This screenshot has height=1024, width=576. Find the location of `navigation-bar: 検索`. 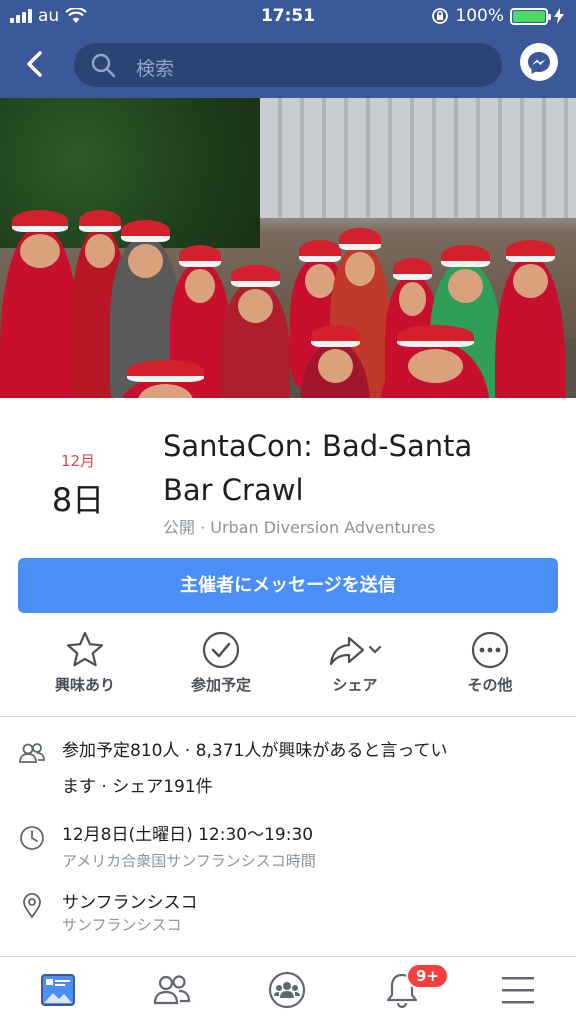

navigation-bar: 検索 is located at coordinates (288, 66).